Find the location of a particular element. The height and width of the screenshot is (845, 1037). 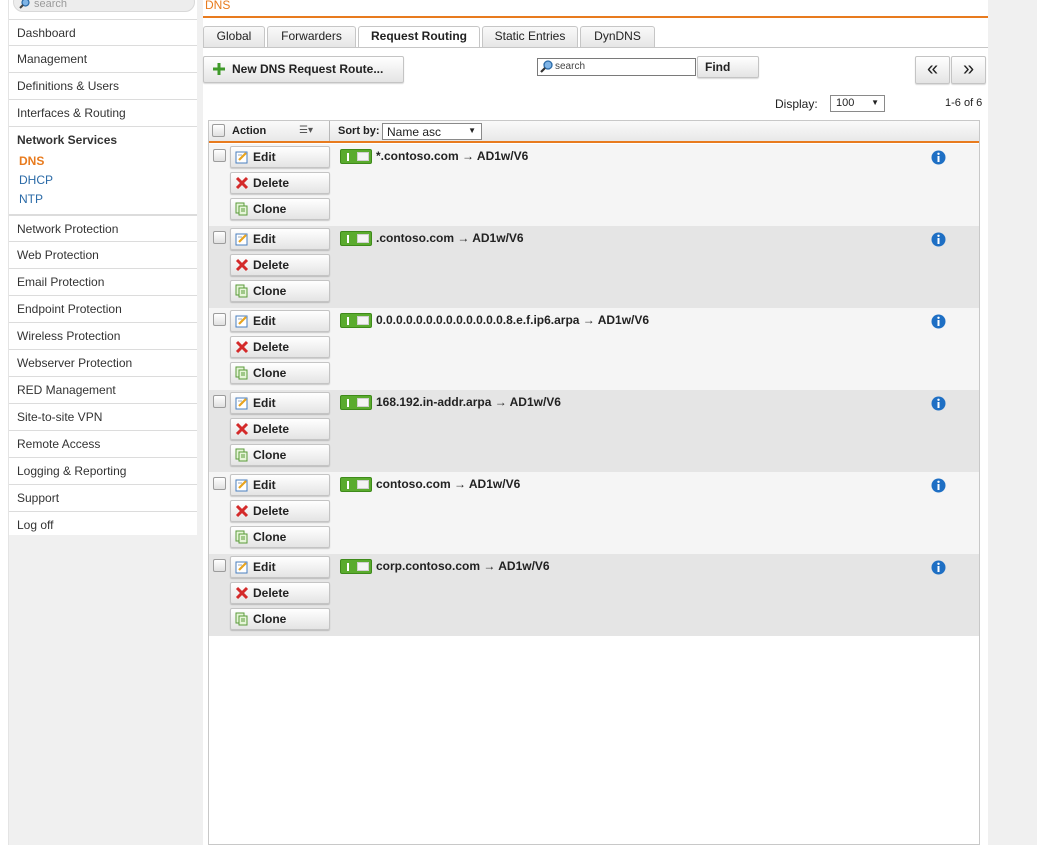

sidebar-item: RED Management is located at coordinates (103, 390).